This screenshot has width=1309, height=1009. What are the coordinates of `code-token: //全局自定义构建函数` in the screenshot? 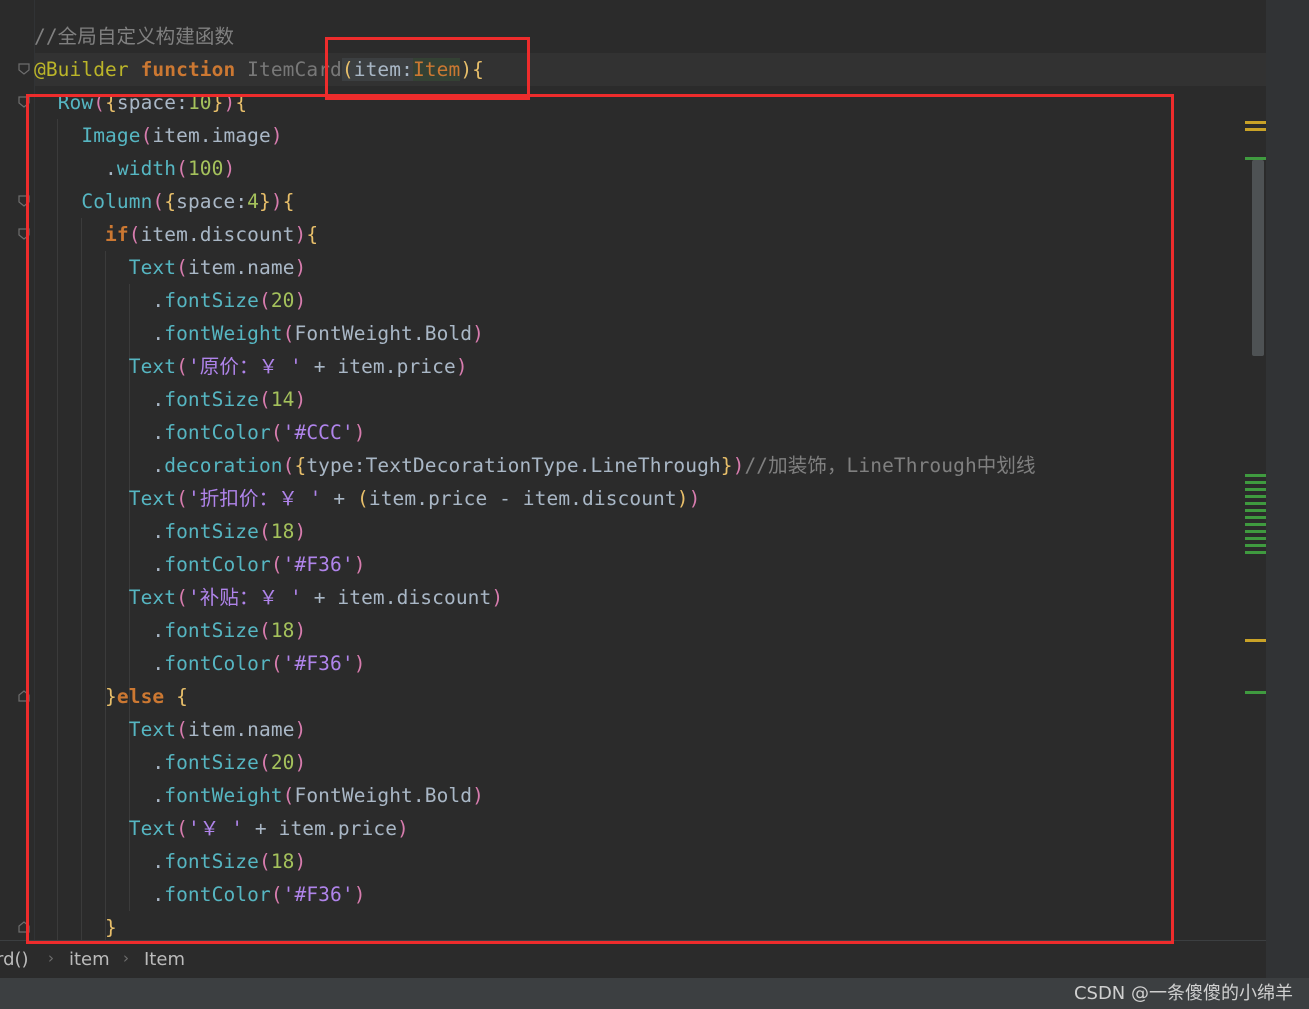 It's located at (134, 36).